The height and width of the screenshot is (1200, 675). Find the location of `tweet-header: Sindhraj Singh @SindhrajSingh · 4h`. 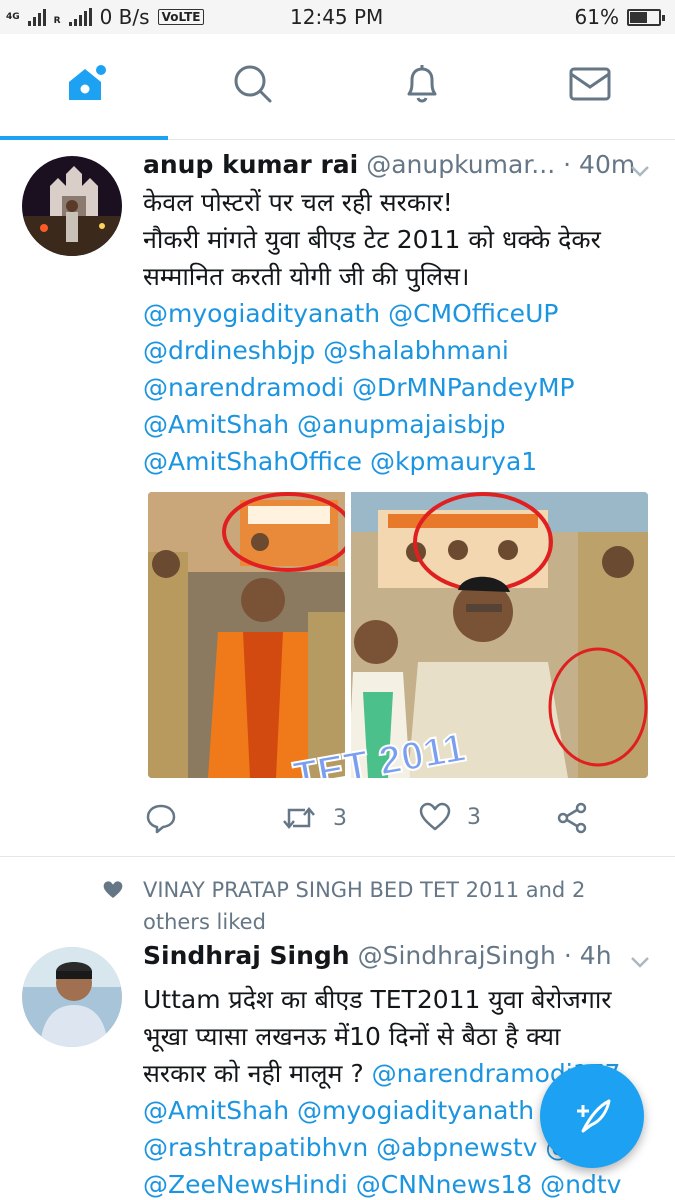

tweet-header: Sindhraj Singh @SindhrajSingh · 4h is located at coordinates (377, 955).